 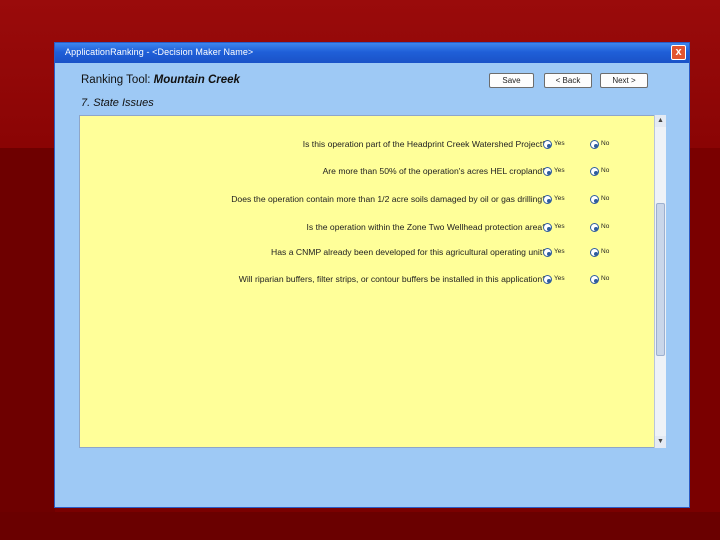 I want to click on scroll-thumb, so click(x=660, y=279).